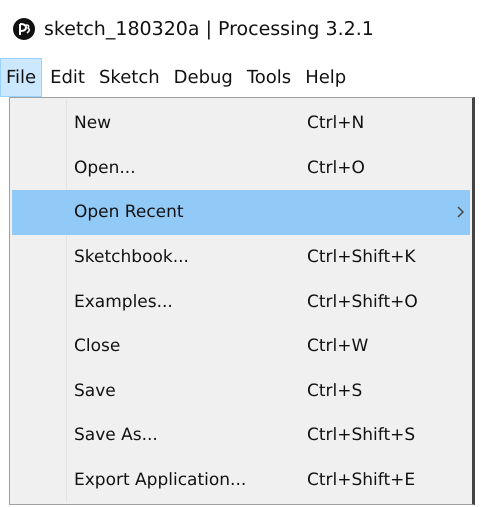 The width and height of the screenshot is (481, 507). I want to click on menu-item: Close Ctrl+W, so click(241, 346).